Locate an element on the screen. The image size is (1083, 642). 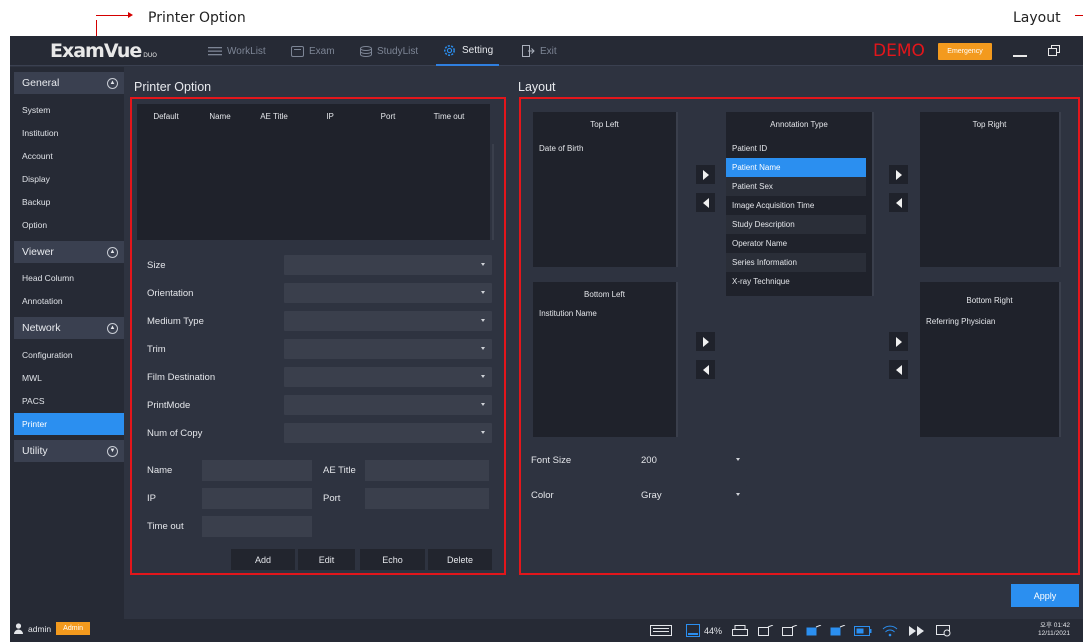
echo-button: Echo is located at coordinates (392, 559).